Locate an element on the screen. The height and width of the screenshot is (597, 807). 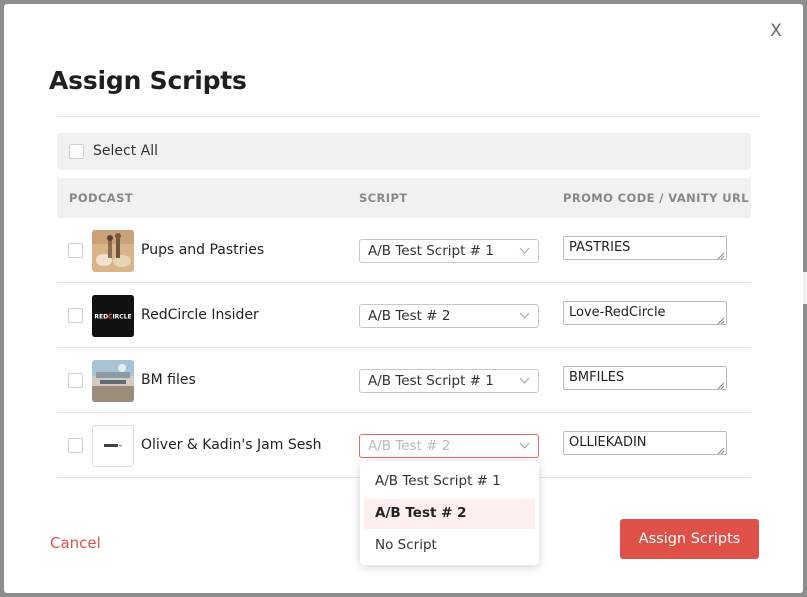
podcast-name: Pups and Pastries is located at coordinates (203, 250).